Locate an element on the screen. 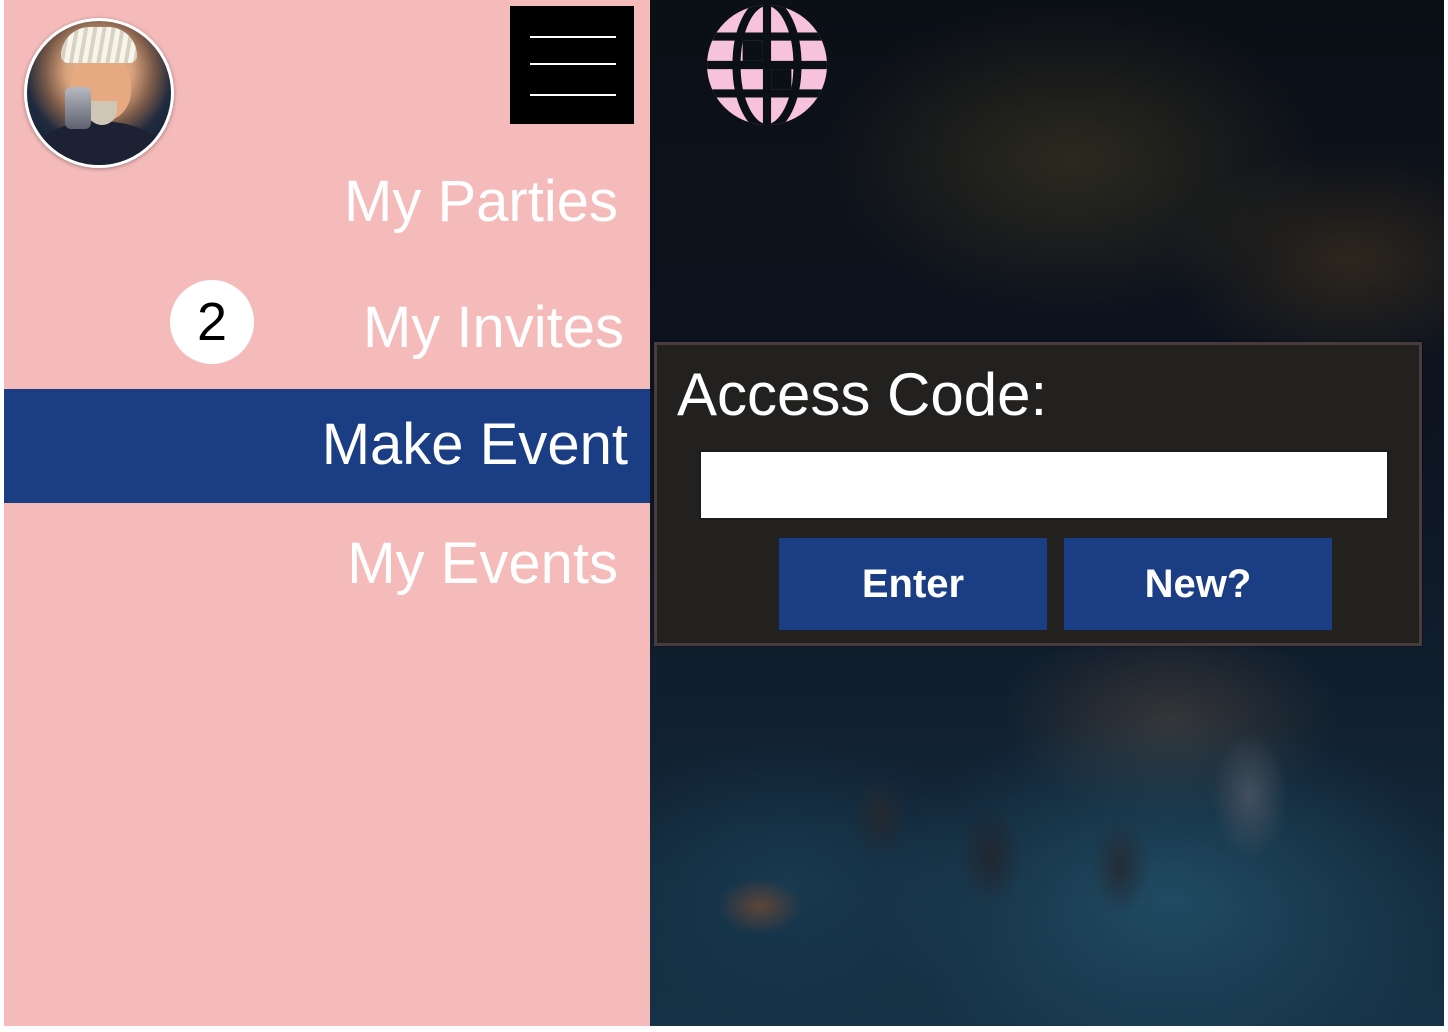 This screenshot has height=1032, width=1448. sidebar-item-label: Make Event is located at coordinates (474, 444).